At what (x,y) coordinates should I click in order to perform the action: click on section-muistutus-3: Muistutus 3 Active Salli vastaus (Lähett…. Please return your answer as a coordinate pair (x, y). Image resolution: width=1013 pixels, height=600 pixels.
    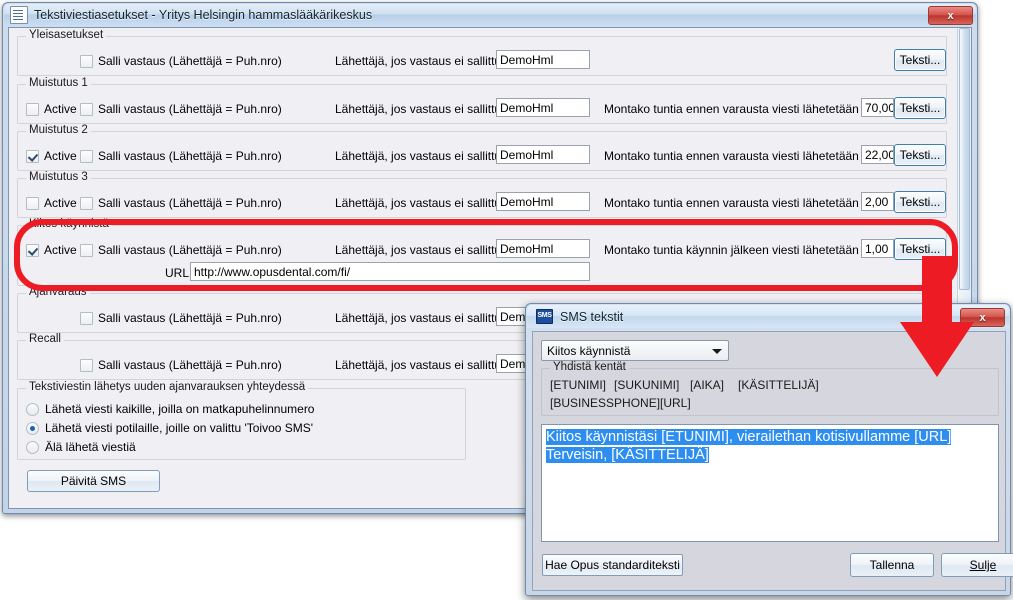
    Looking at the image, I should click on (482, 194).